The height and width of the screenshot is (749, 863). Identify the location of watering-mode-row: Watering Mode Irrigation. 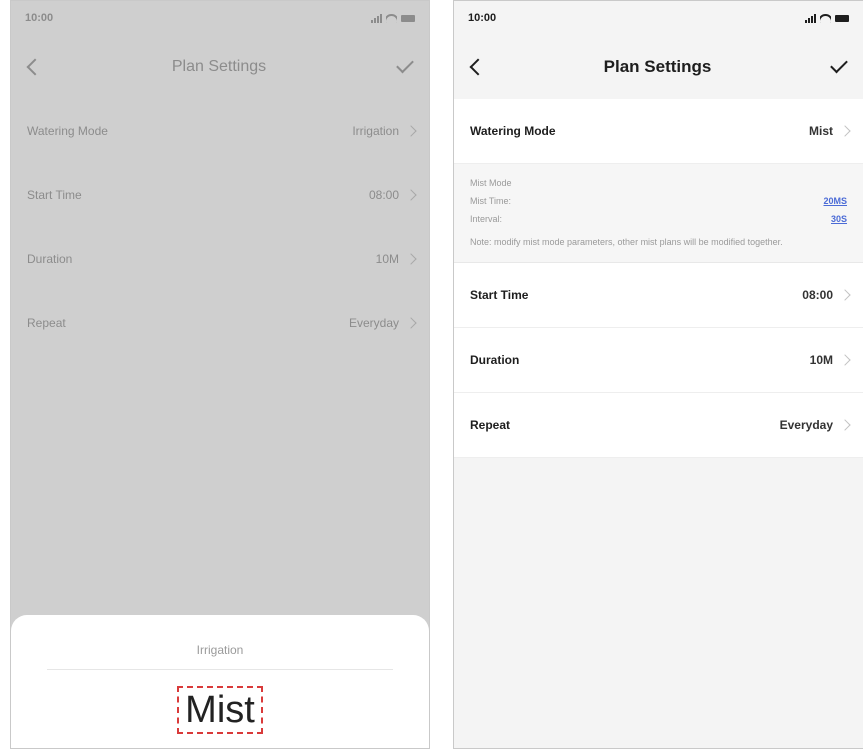
(220, 131).